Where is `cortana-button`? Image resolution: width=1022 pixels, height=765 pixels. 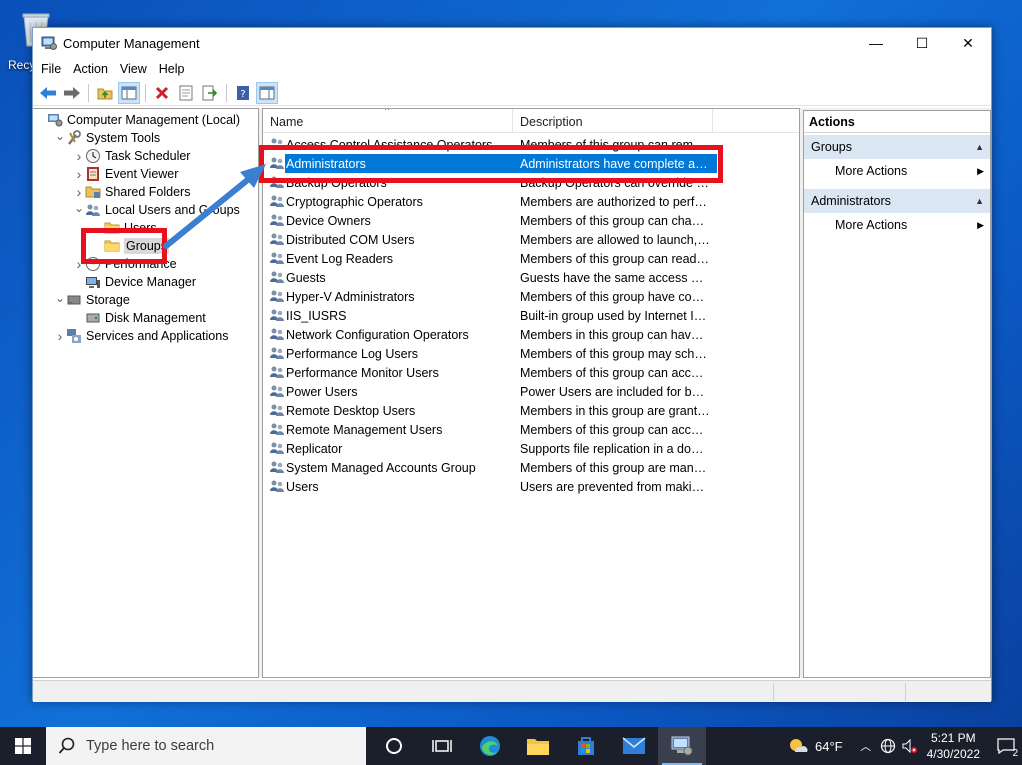
cortana-button is located at coordinates (394, 746).